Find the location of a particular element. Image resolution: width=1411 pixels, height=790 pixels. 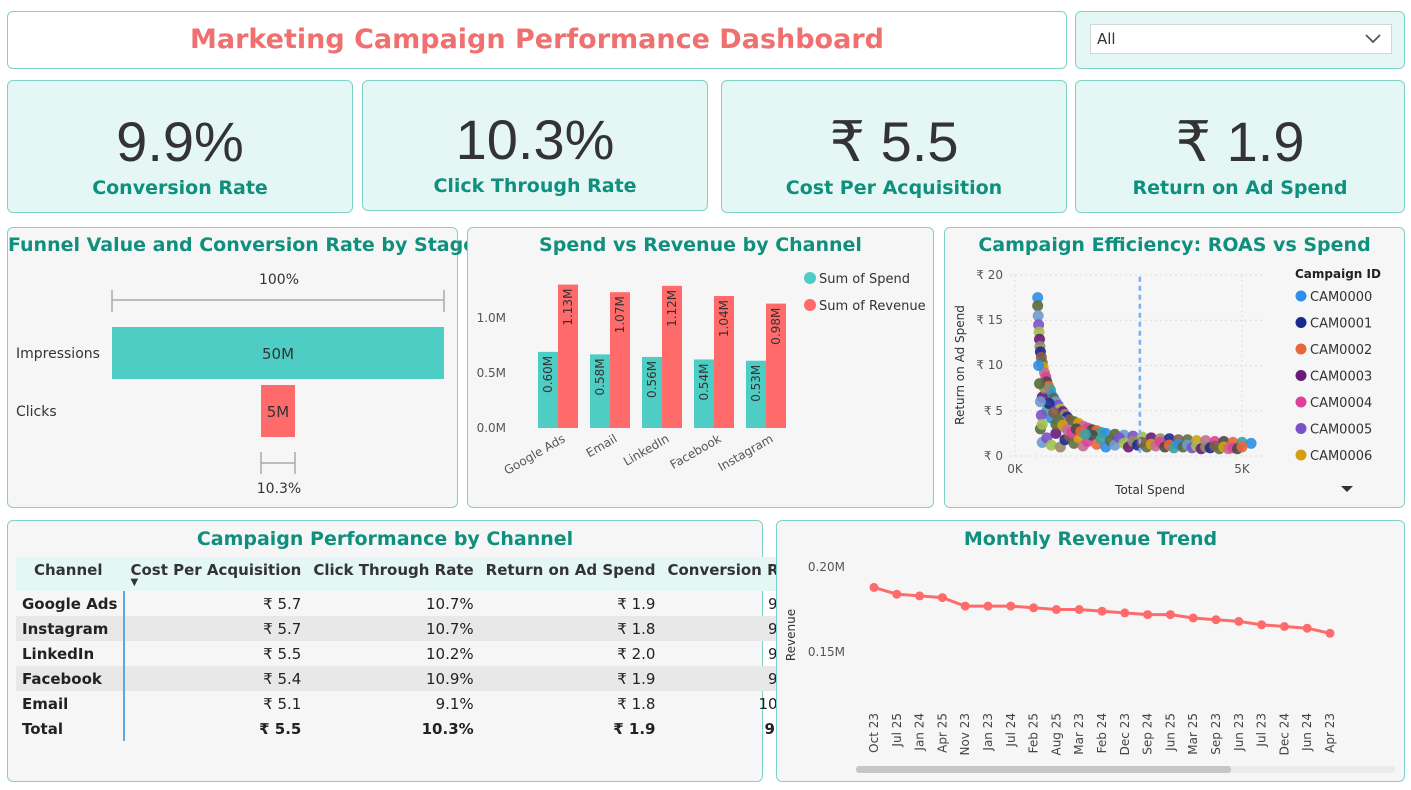

legend-item-label: CAM0004 is located at coordinates (1341, 403).